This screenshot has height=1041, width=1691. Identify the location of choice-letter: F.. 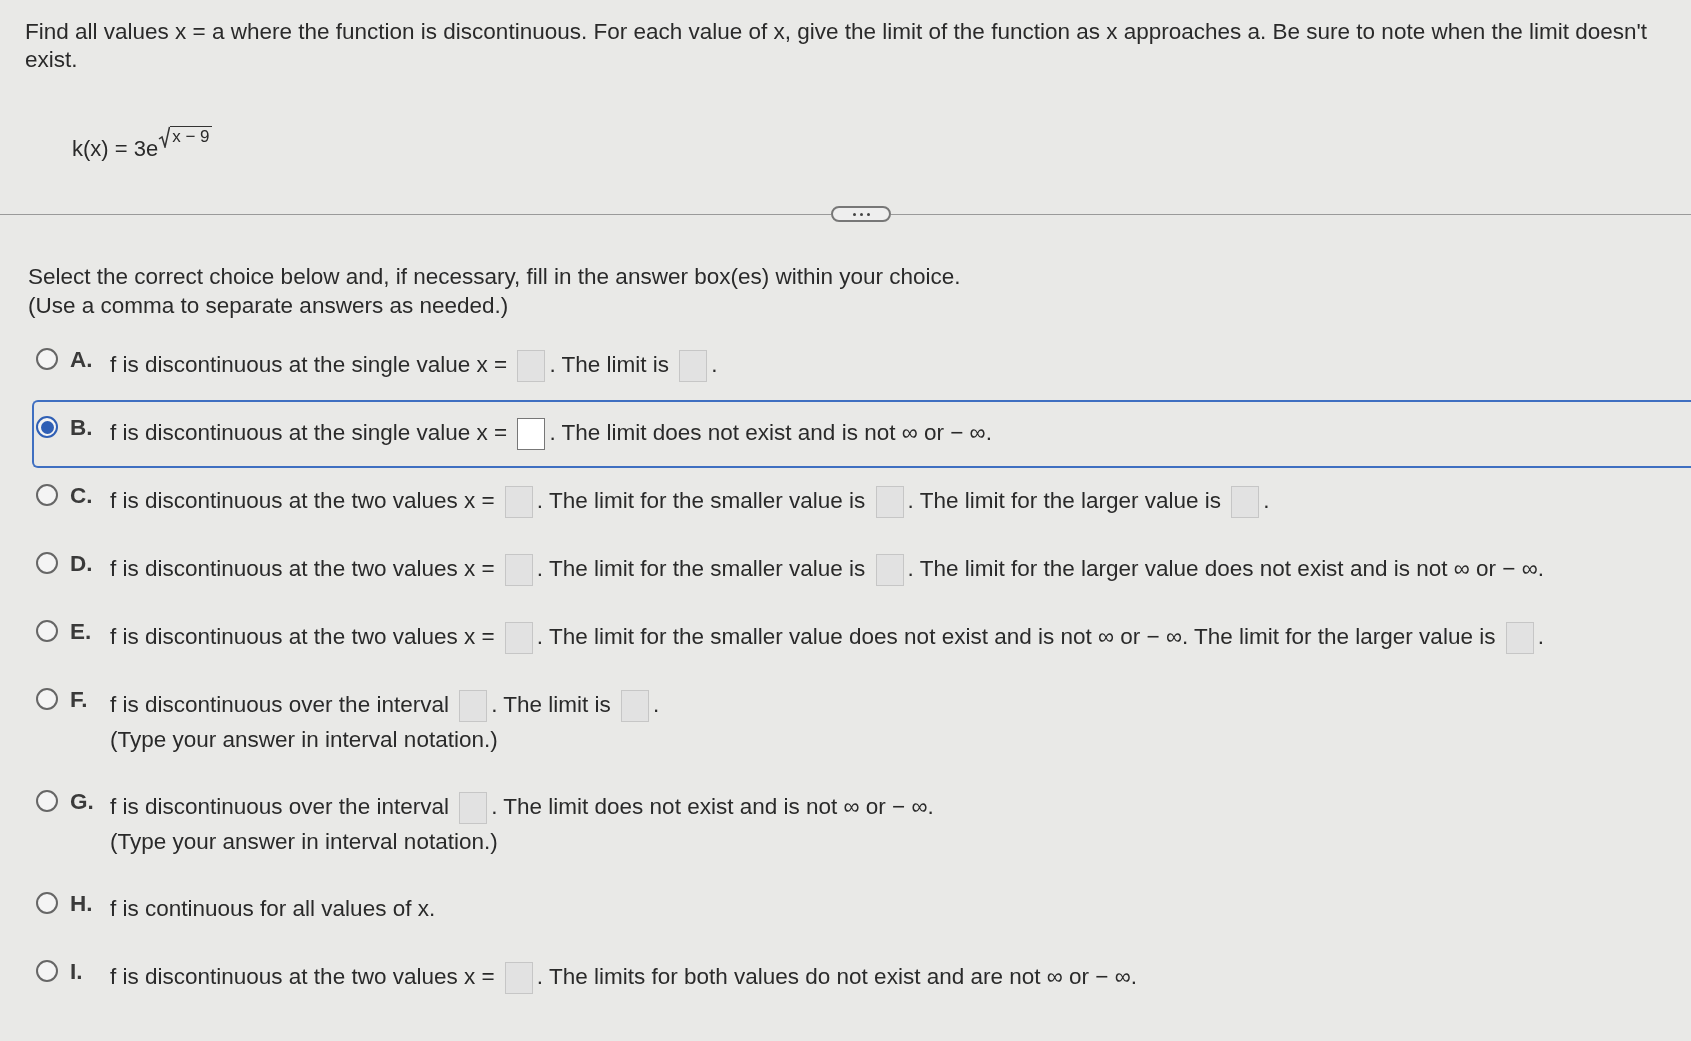
(79, 700).